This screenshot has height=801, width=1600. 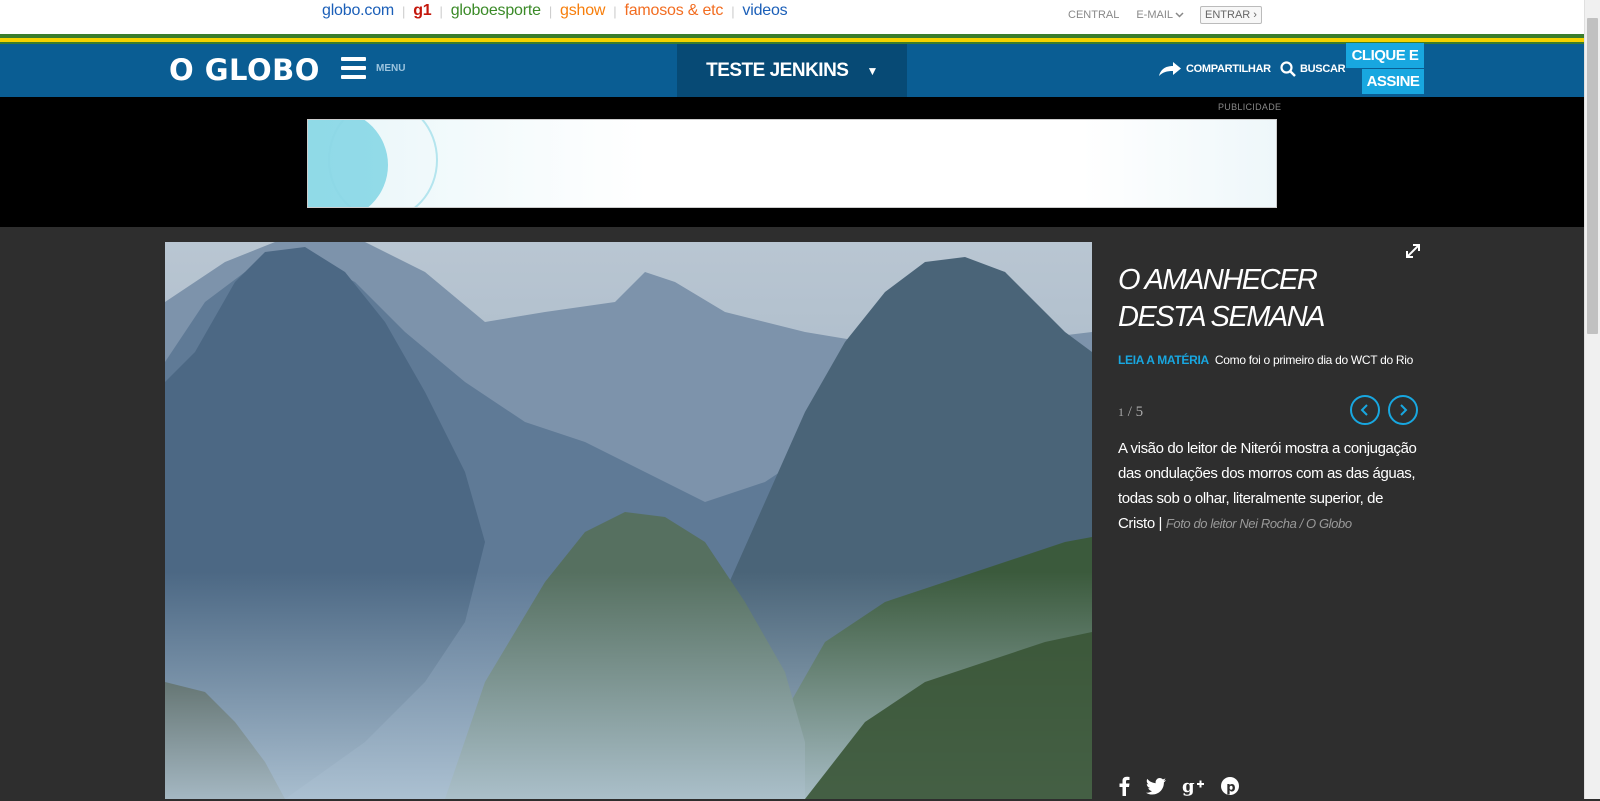 I want to click on counter-total: / 5, so click(x=1135, y=412).